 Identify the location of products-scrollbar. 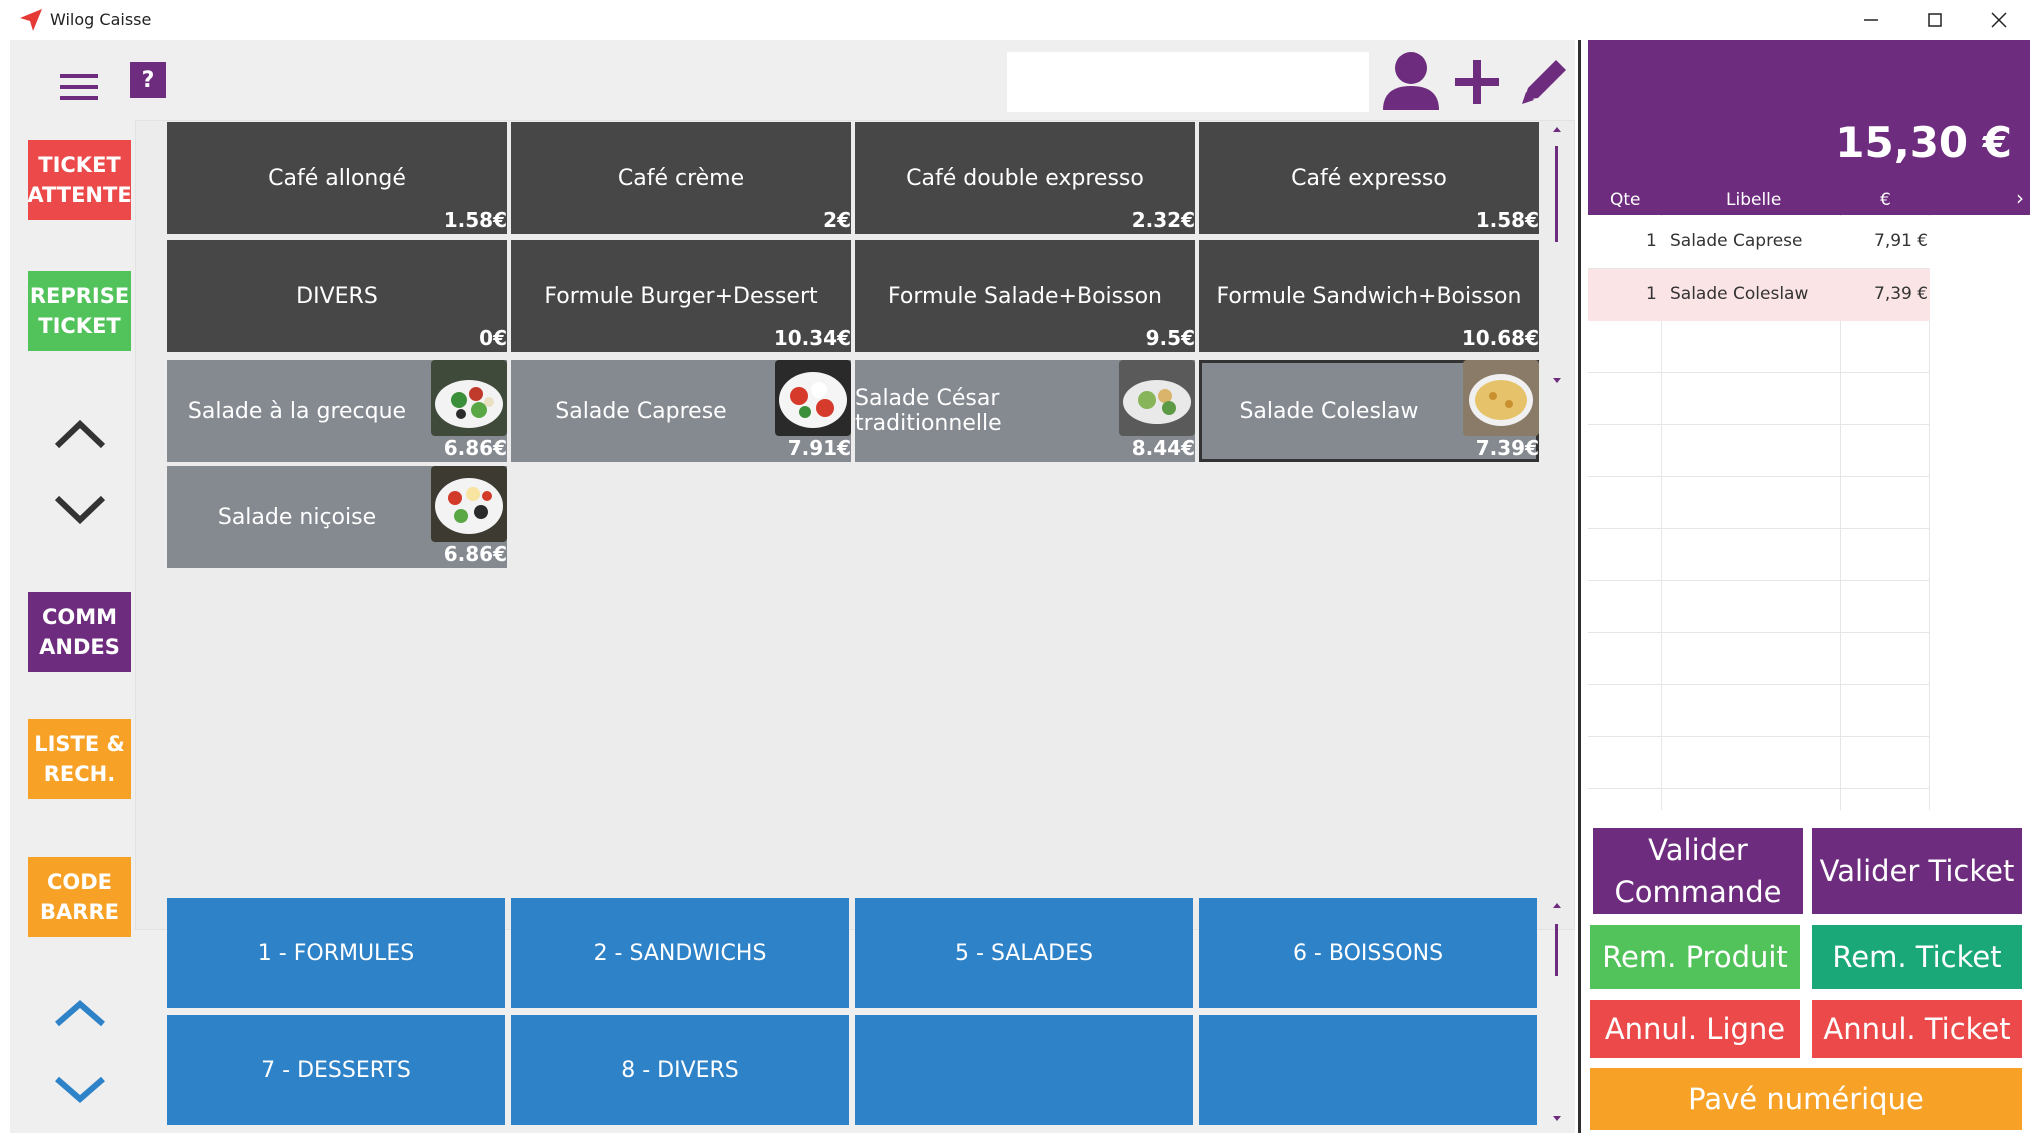
(1557, 256).